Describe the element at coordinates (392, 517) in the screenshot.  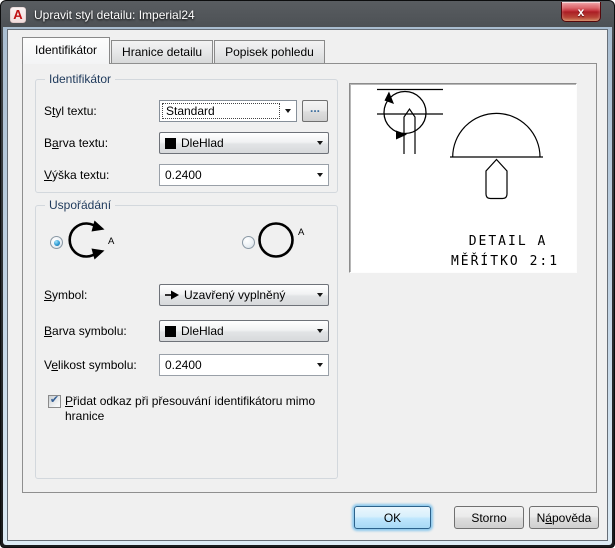
I see `ok-button: OK` at that location.